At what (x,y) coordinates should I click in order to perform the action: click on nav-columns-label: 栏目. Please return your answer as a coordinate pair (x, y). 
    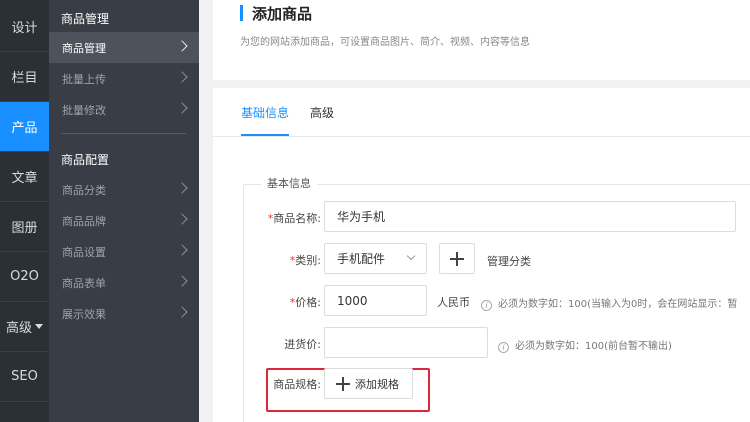
    Looking at the image, I should click on (24, 78).